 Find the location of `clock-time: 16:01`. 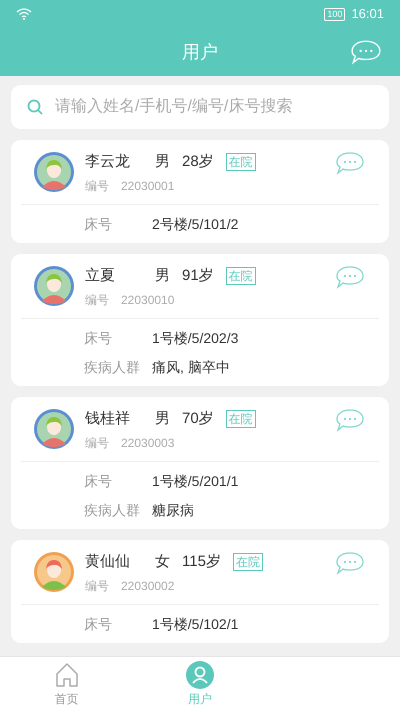

clock-time: 16:01 is located at coordinates (367, 14).